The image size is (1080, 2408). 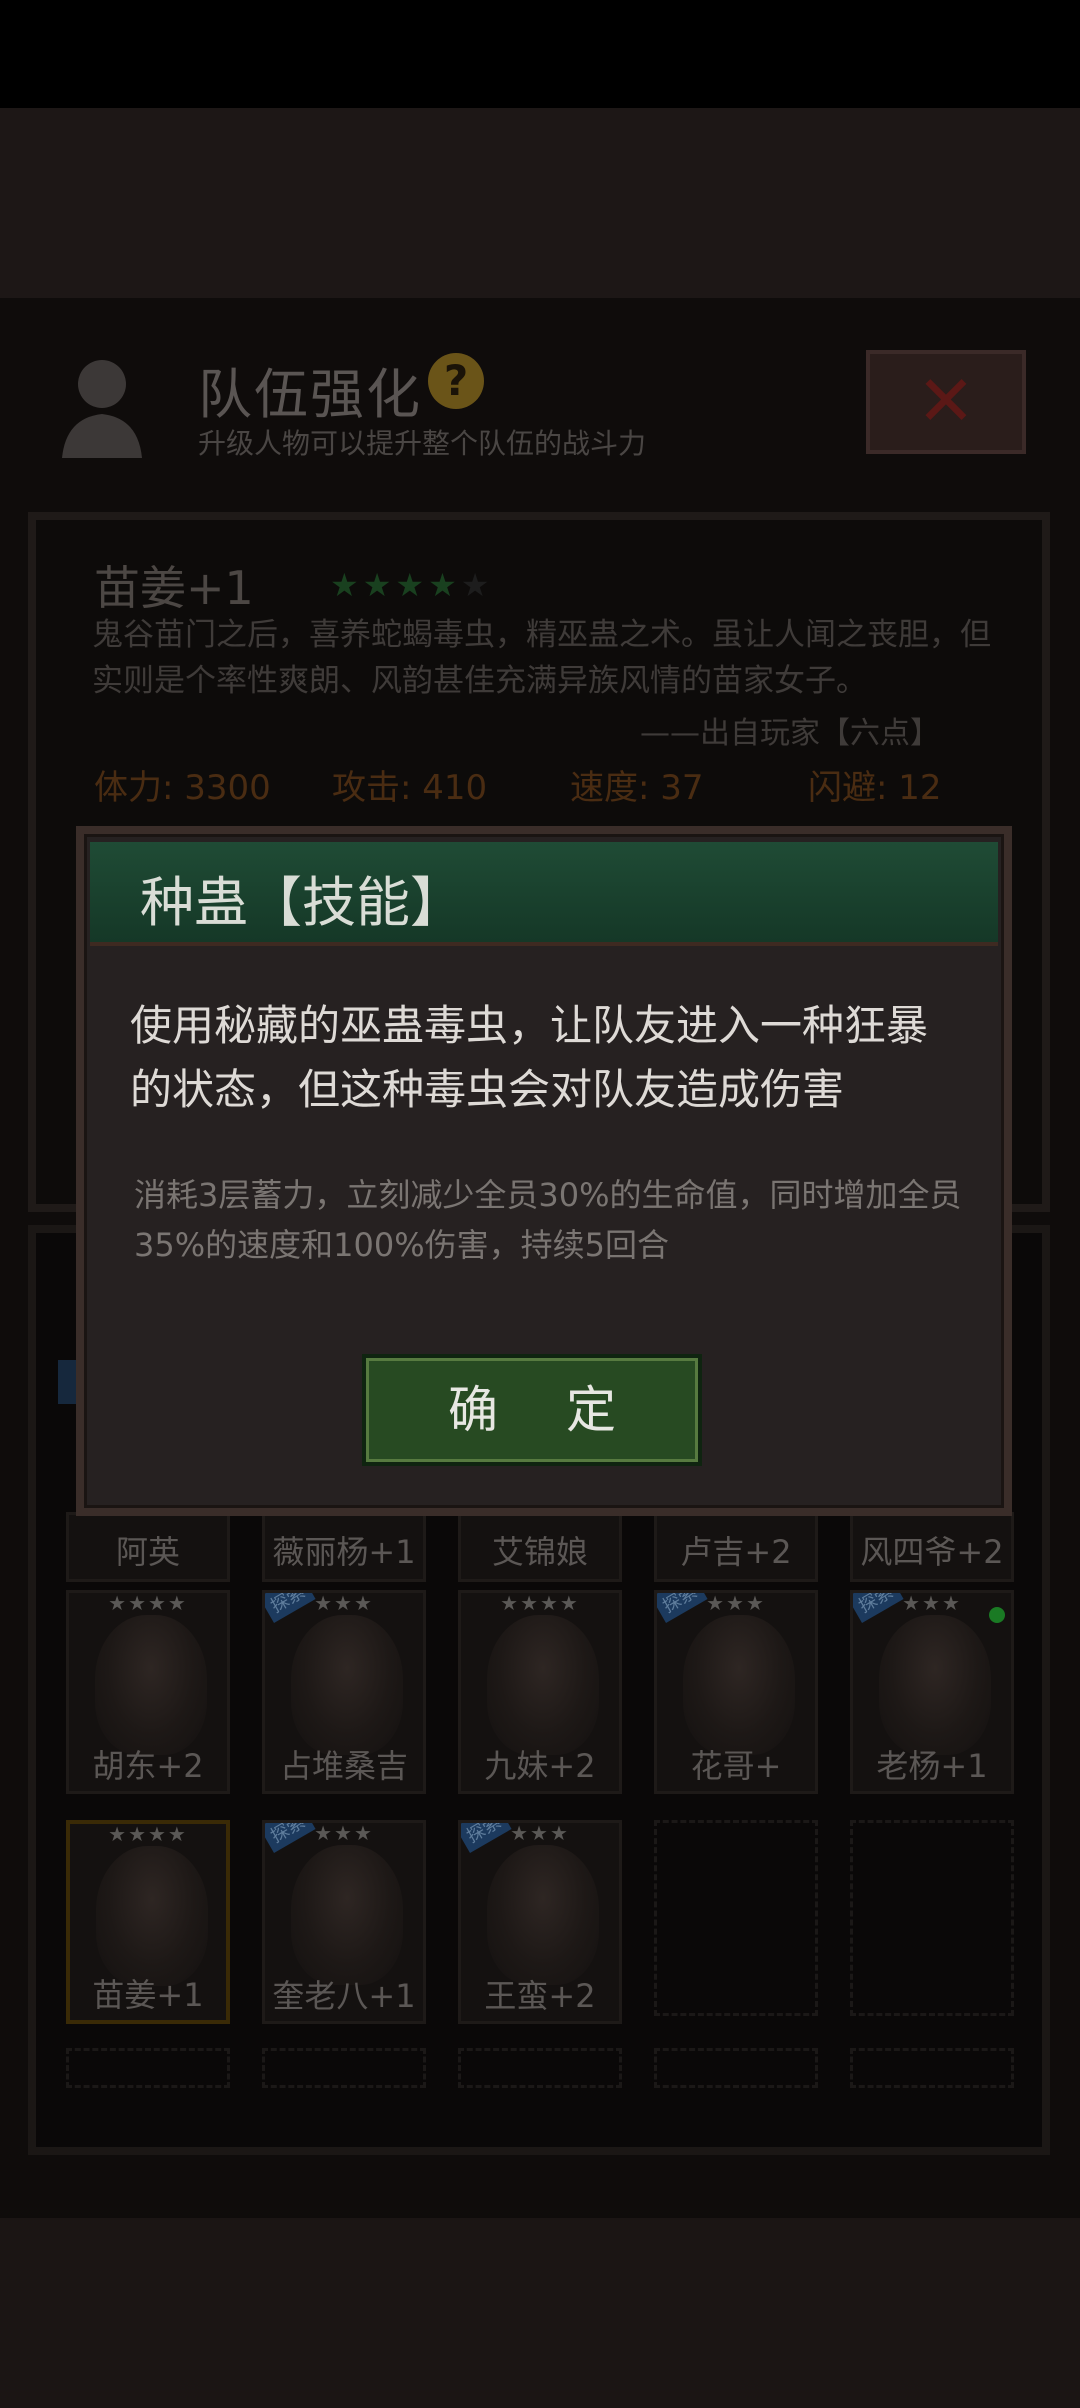 What do you see at coordinates (875, 788) in the screenshot?
I see `stat-dodge: 闪避: 12` at bounding box center [875, 788].